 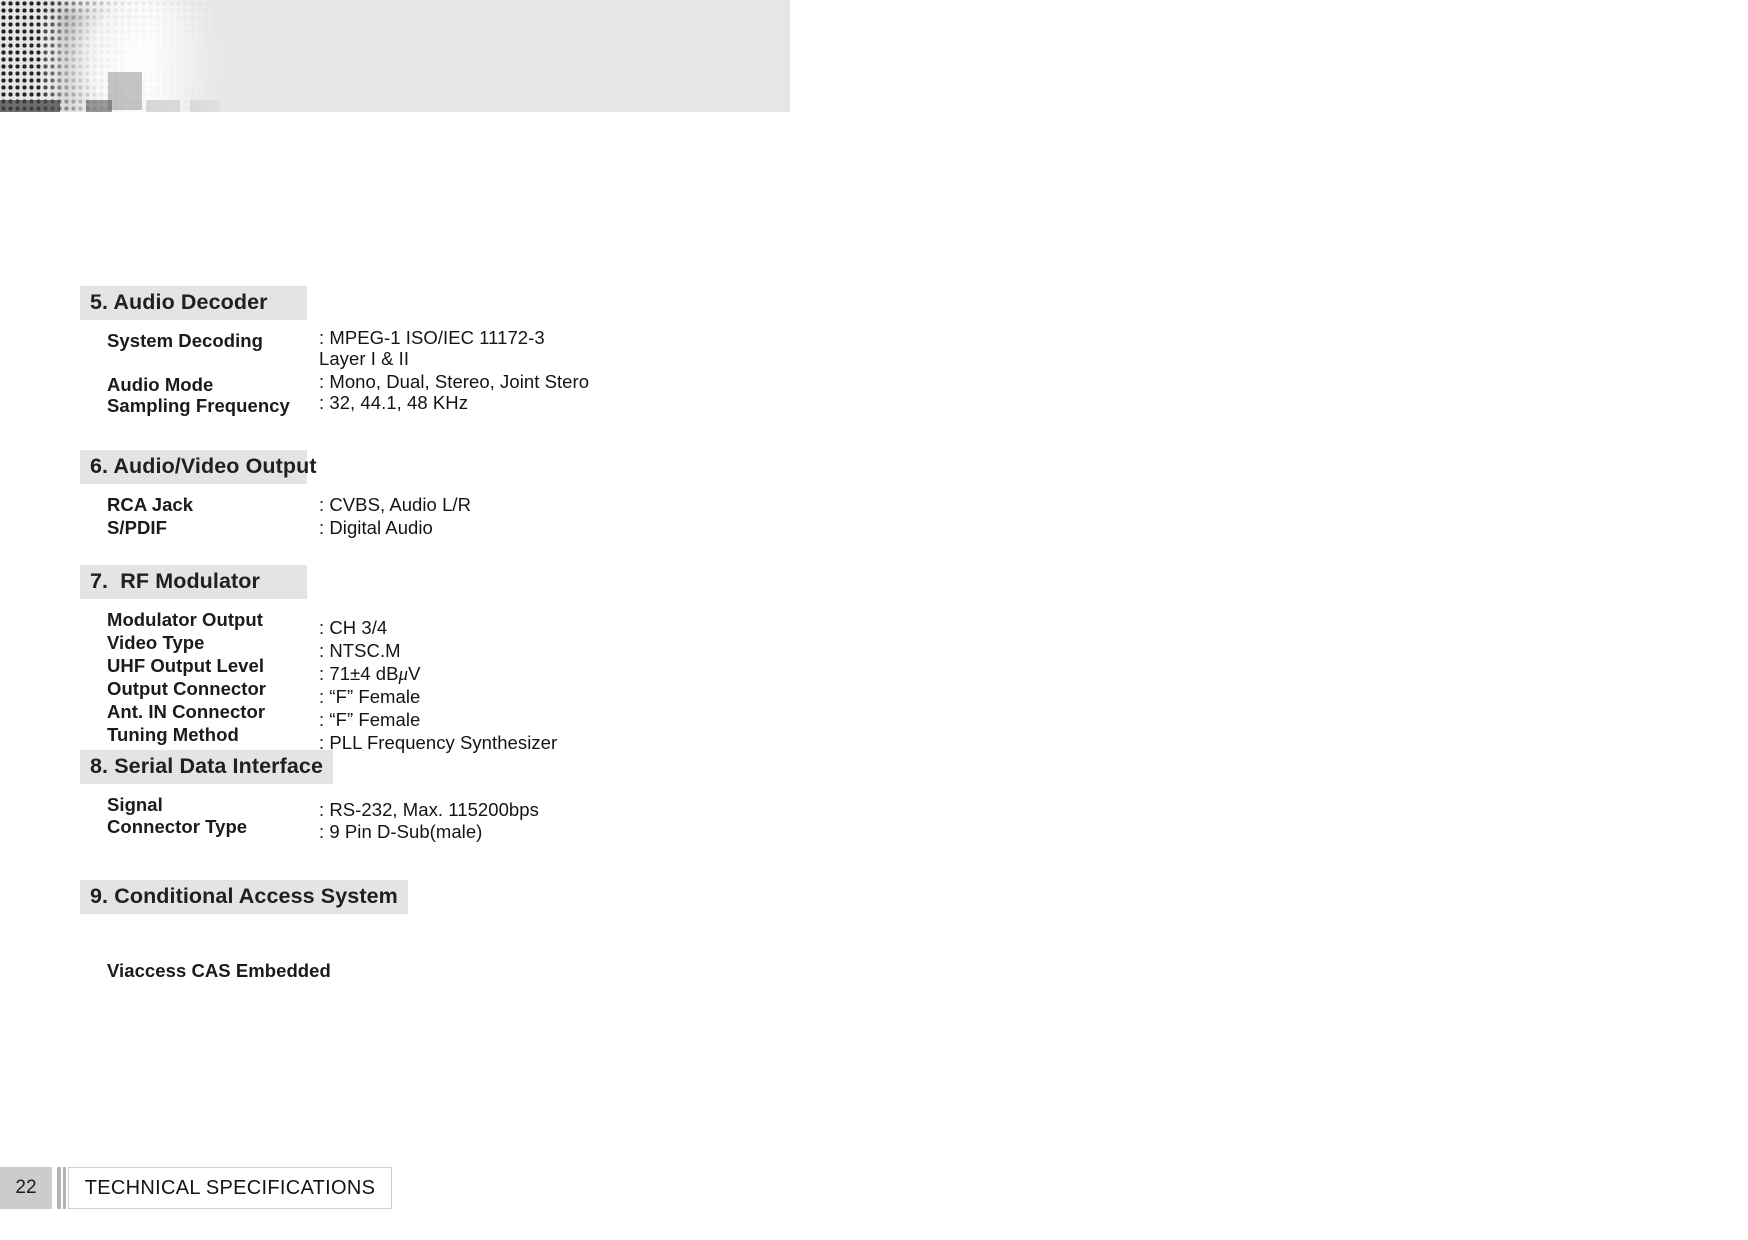 I want to click on spec-label: Signal, so click(x=135, y=804).